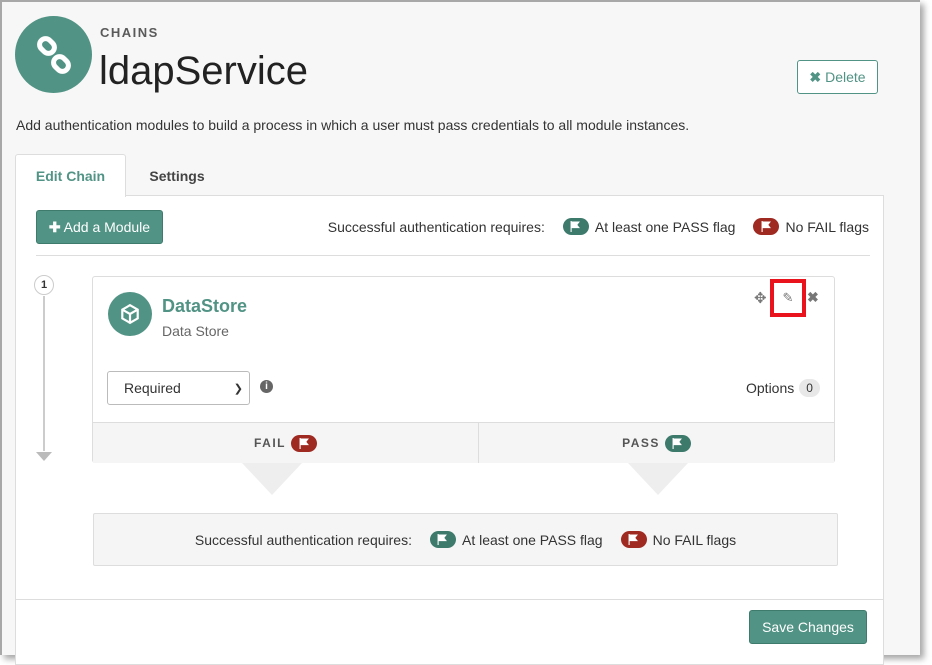  I want to click on options-button: Options 0, so click(783, 388).